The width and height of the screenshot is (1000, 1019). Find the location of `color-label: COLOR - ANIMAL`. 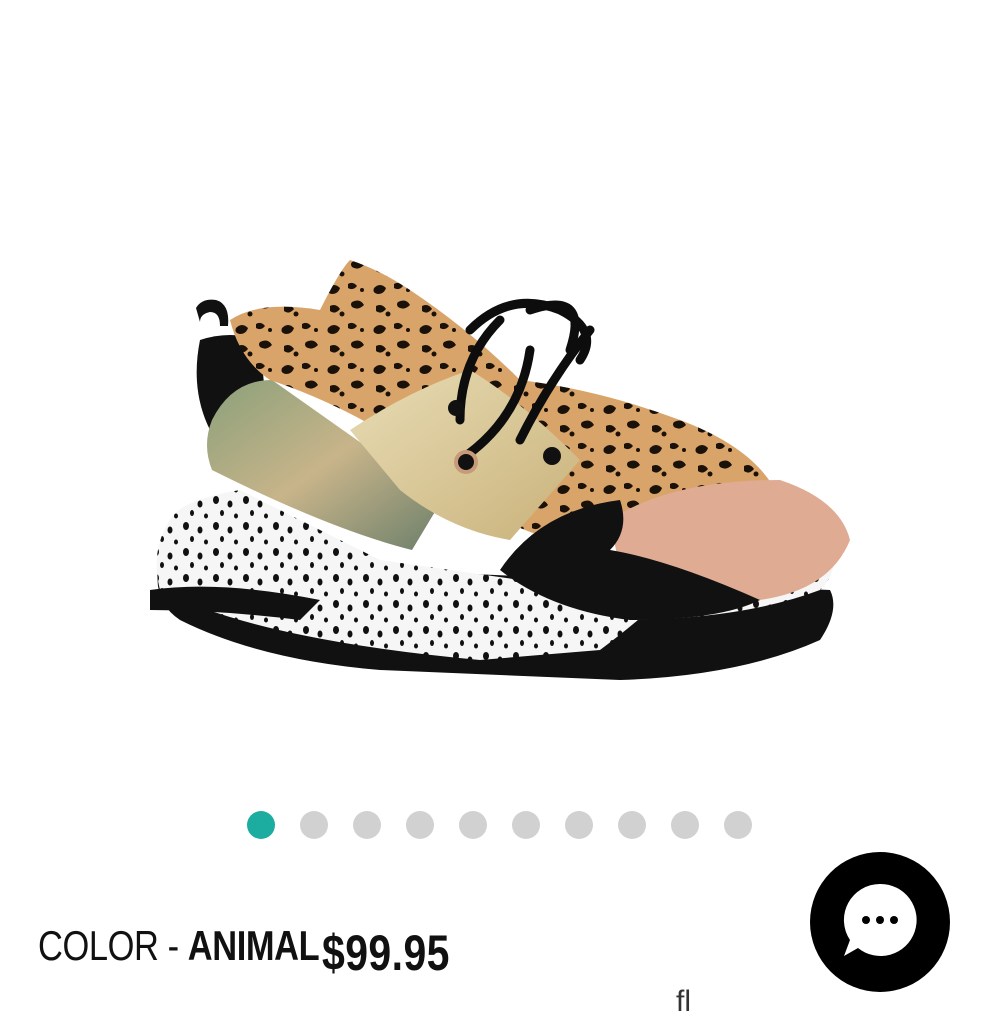

color-label: COLOR - ANIMAL is located at coordinates (179, 945).